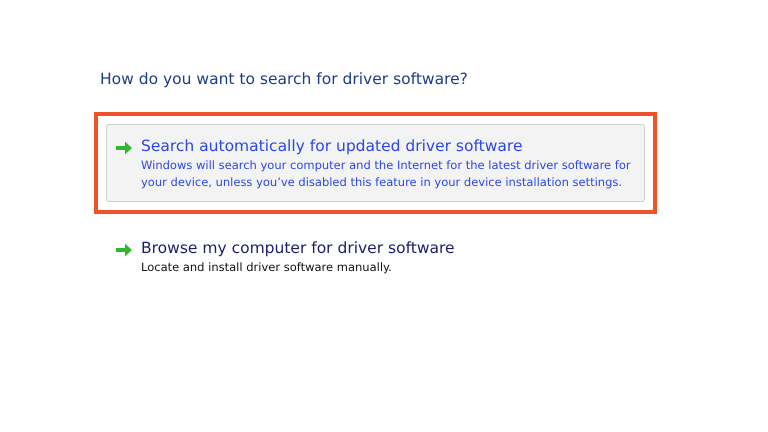 The image size is (768, 432). What do you see at coordinates (284, 79) in the screenshot?
I see `dialog-heading: How do you want to search for driver software?` at bounding box center [284, 79].